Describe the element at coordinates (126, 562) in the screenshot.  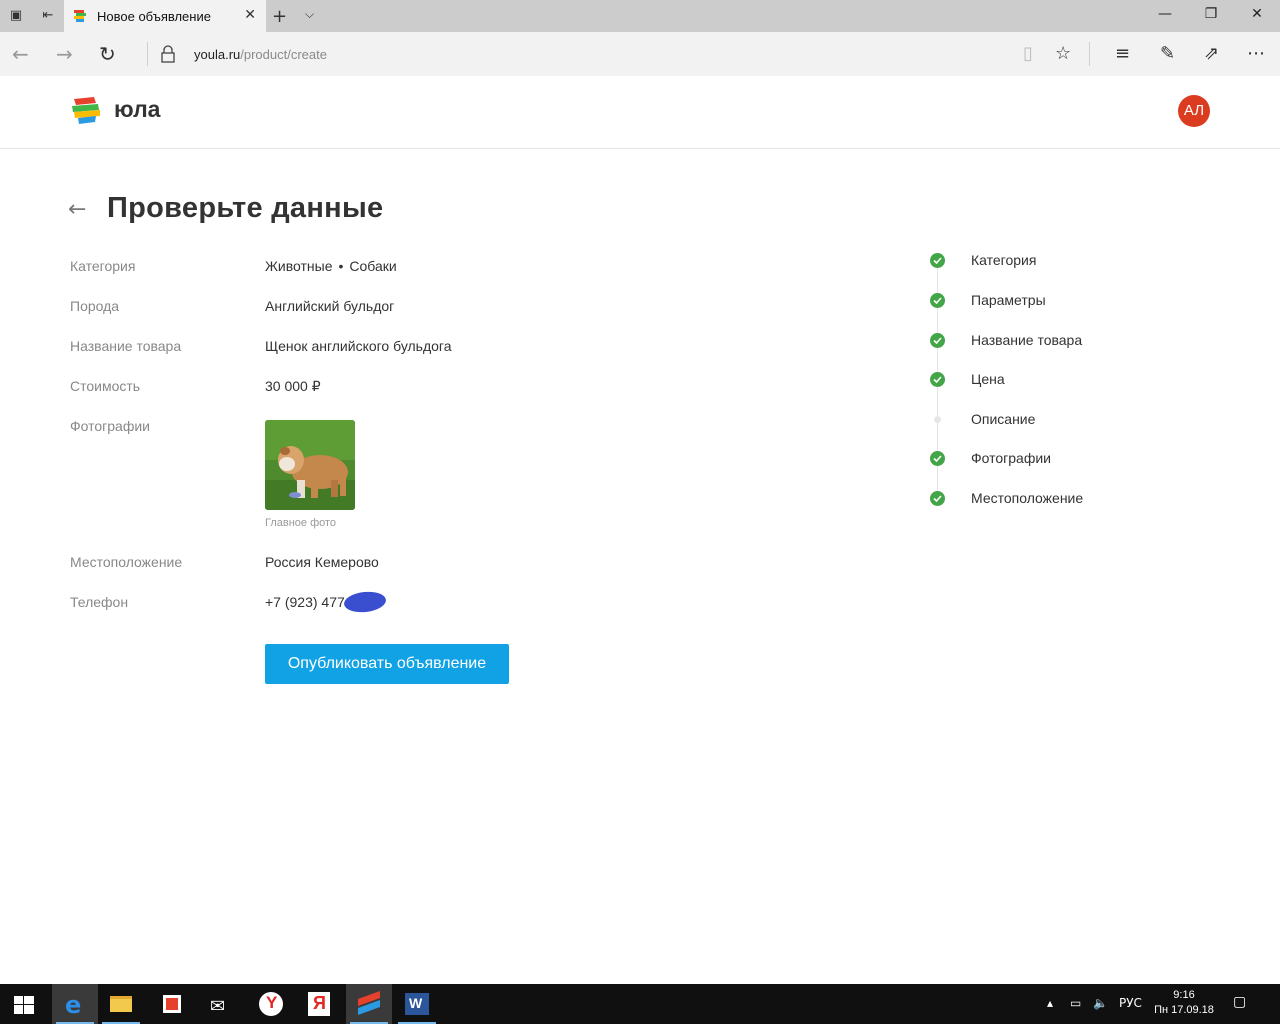
I see `location-label: Местоположение` at that location.